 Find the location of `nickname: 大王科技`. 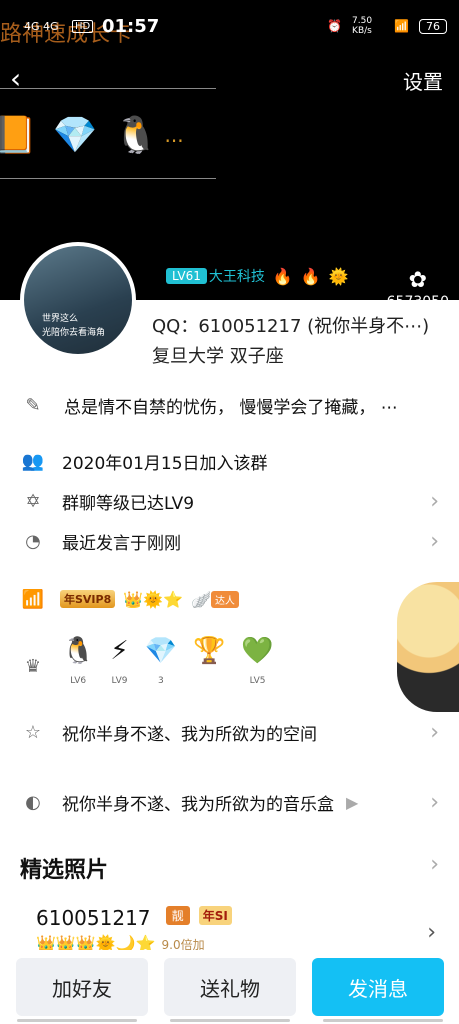

nickname: 大王科技 is located at coordinates (236, 277).